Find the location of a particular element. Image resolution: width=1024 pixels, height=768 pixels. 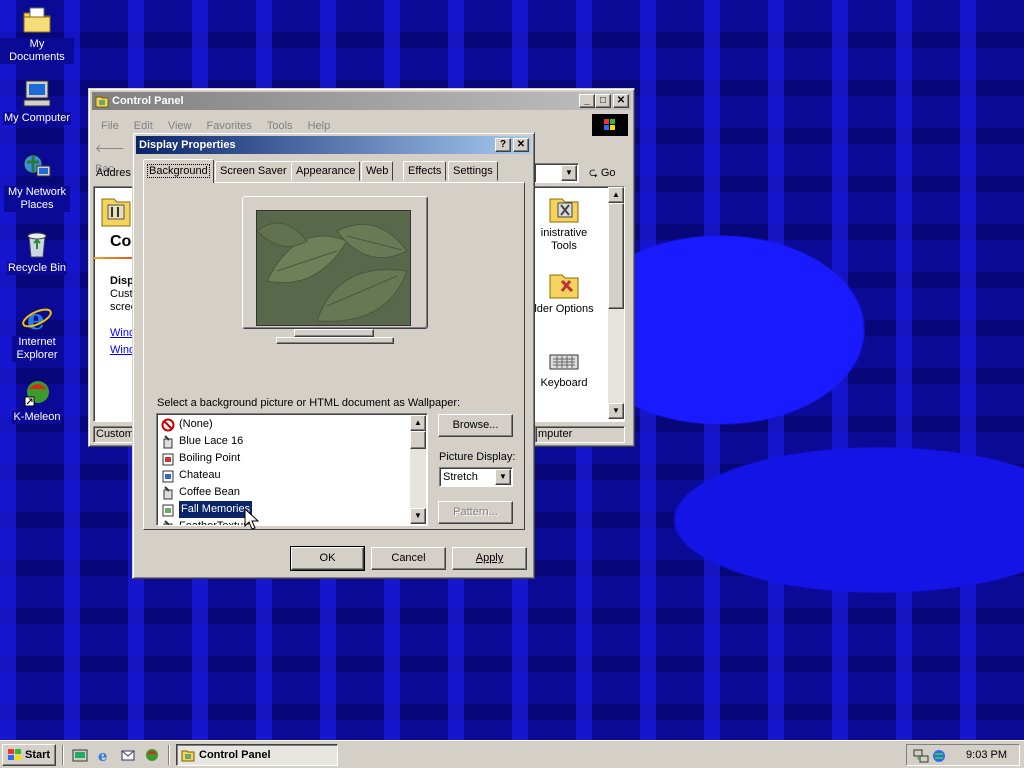

address-dropdown-button: ▼ is located at coordinates (569, 173).